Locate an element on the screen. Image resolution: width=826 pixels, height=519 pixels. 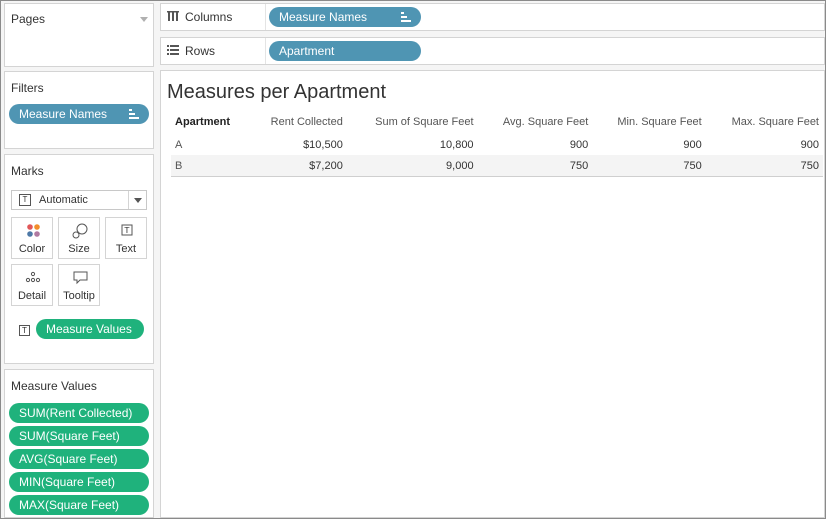
header-max-square-feet: Max. Square Feet is located at coordinates (764, 122).